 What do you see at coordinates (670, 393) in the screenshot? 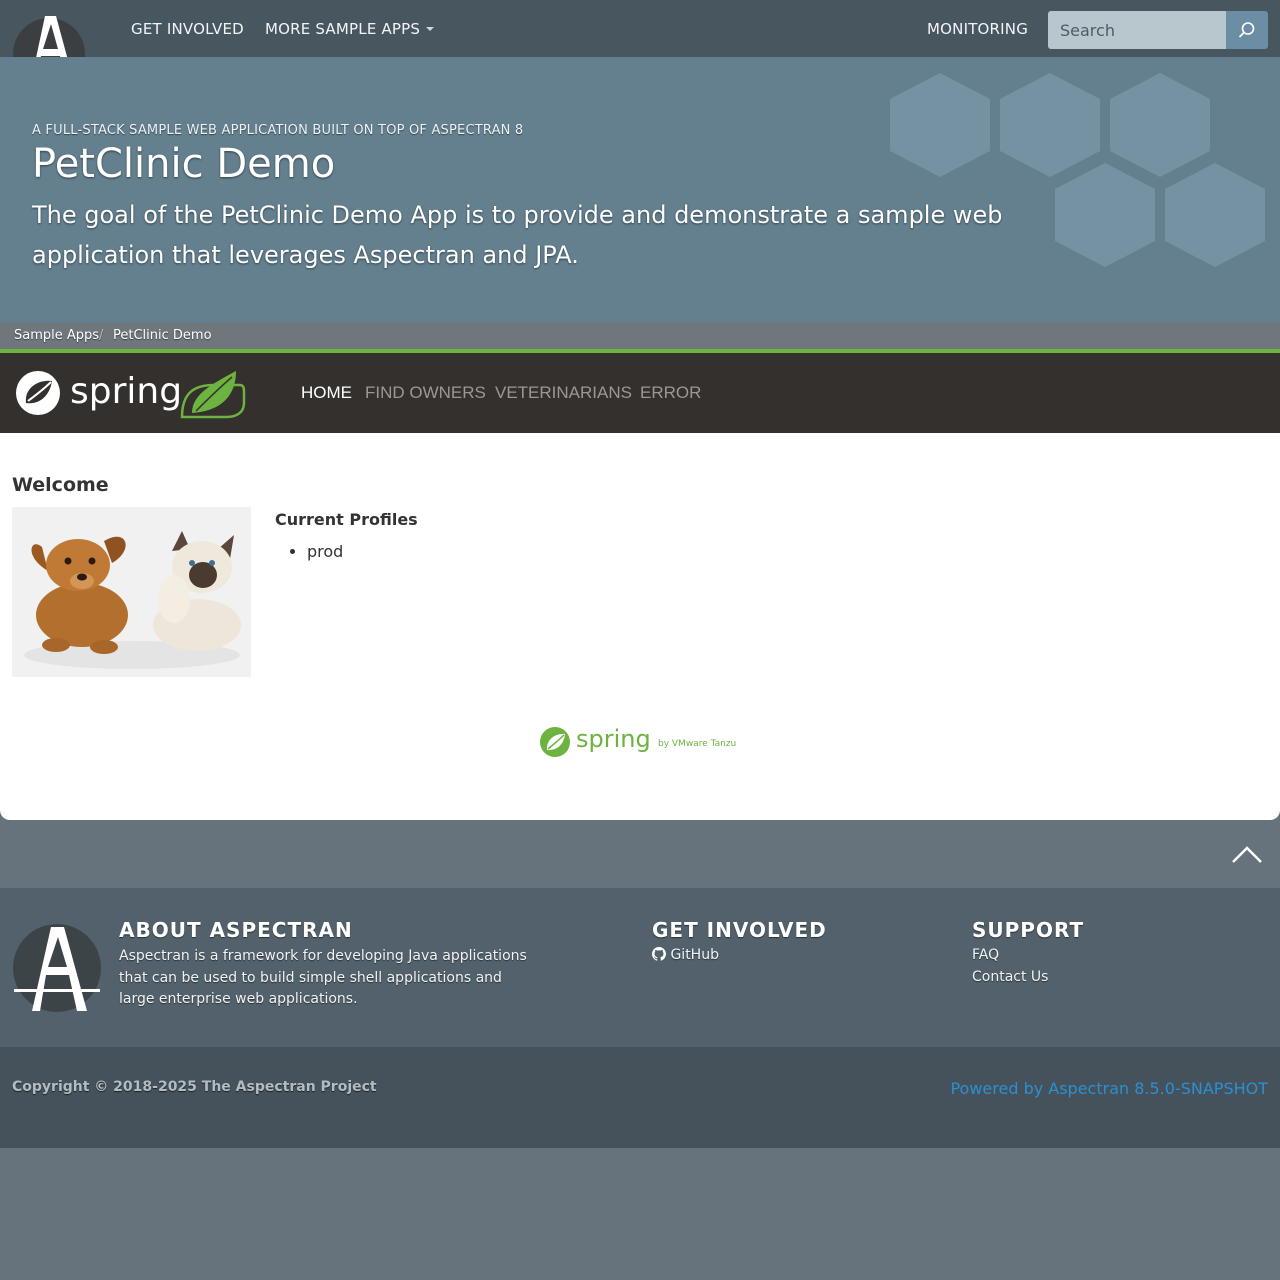
I see `nav-error: ERROR` at bounding box center [670, 393].